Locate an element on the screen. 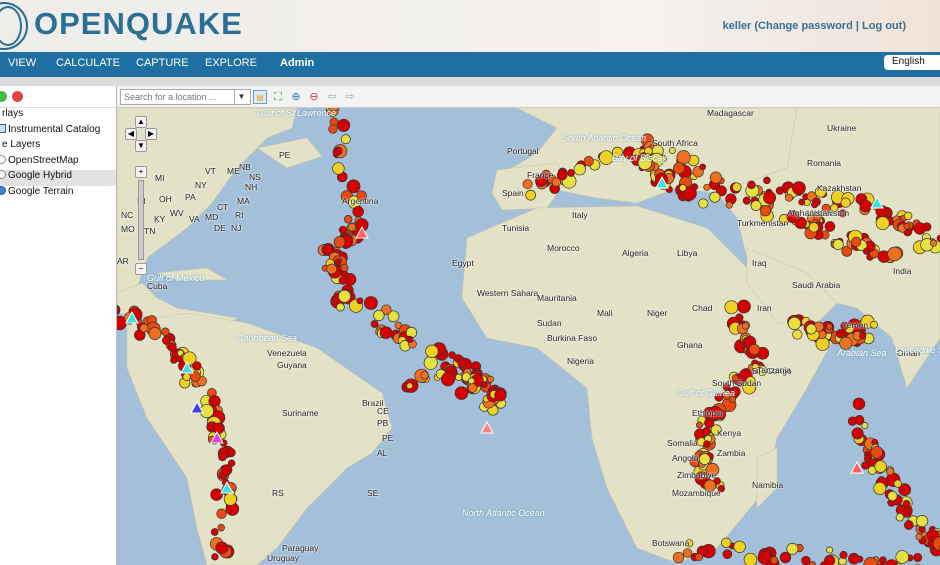 The image size is (940, 565). zoom-out-button: − is located at coordinates (141, 269).